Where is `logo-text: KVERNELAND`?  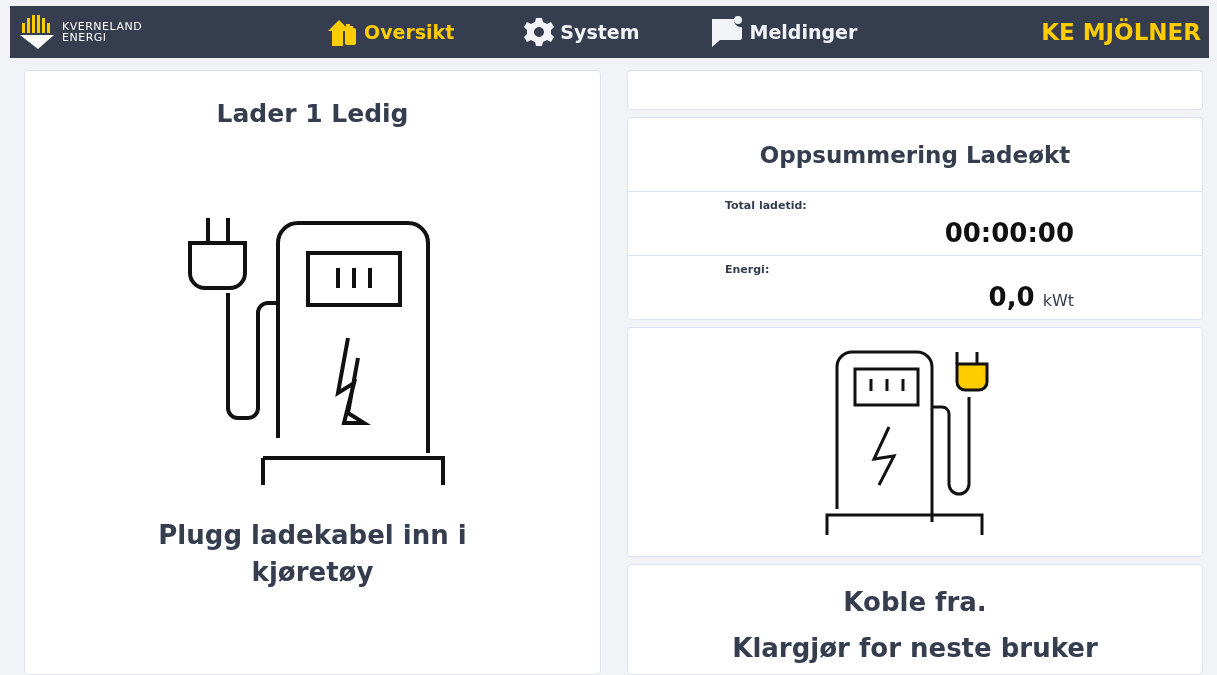 logo-text: KVERNELAND is located at coordinates (102, 26).